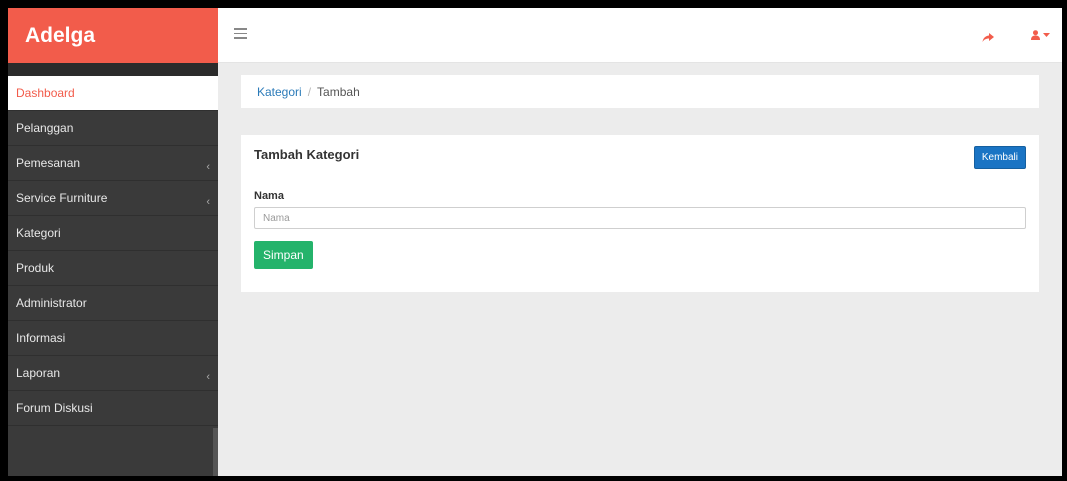 This screenshot has width=1067, height=481. Describe the element at coordinates (640, 218) in the screenshot. I see `nama-input` at that location.